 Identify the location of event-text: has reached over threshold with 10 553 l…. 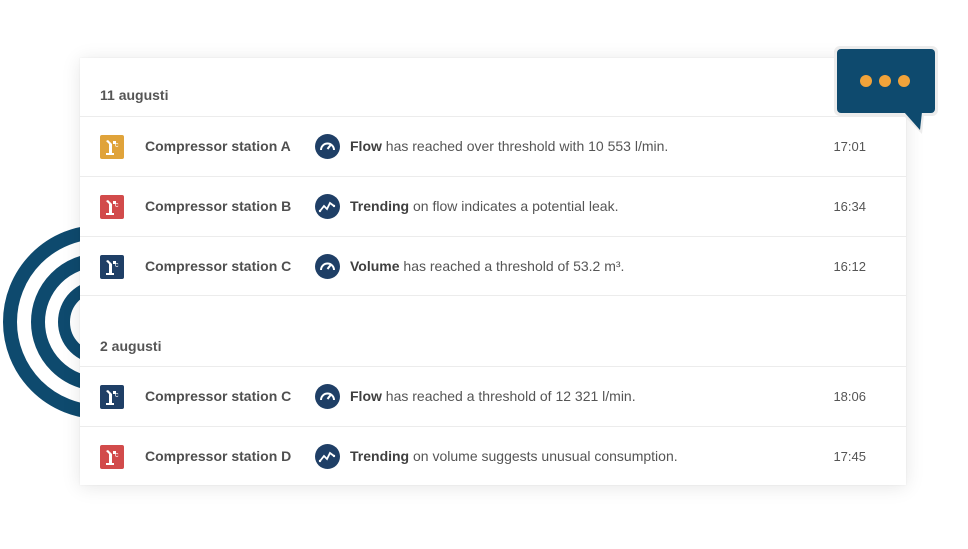
(525, 146).